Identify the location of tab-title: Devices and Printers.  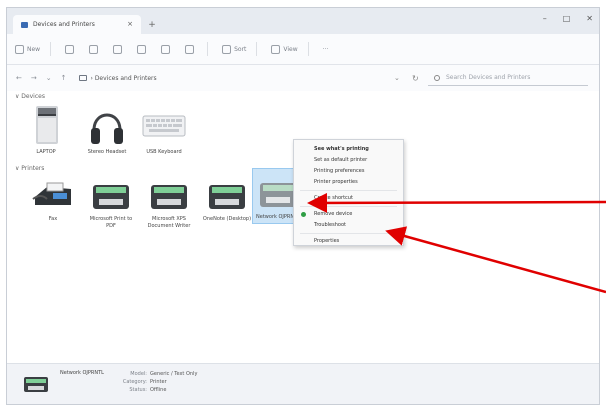
(64, 24).